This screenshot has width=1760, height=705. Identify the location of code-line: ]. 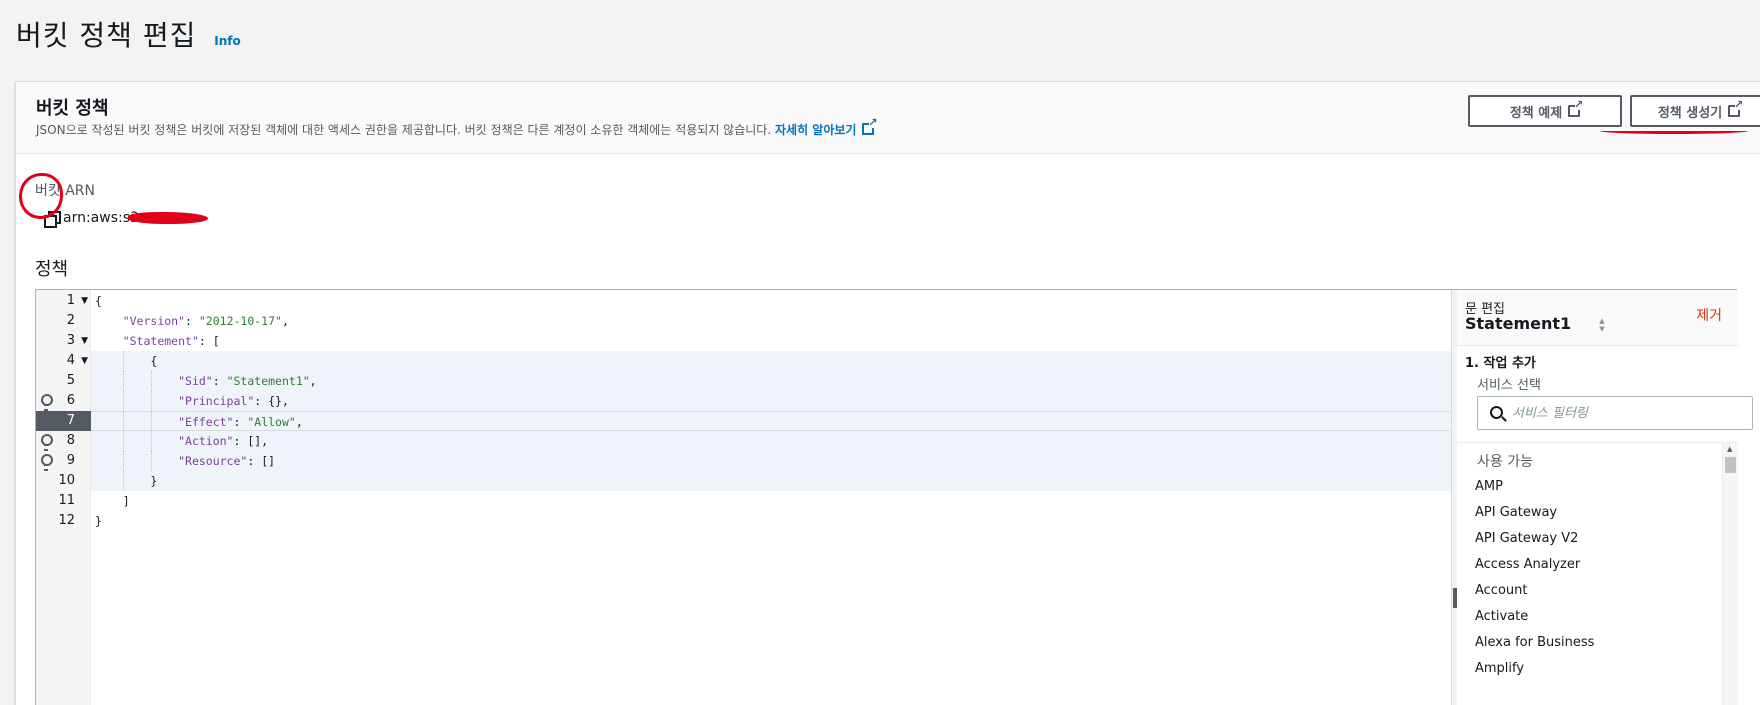
(771, 501).